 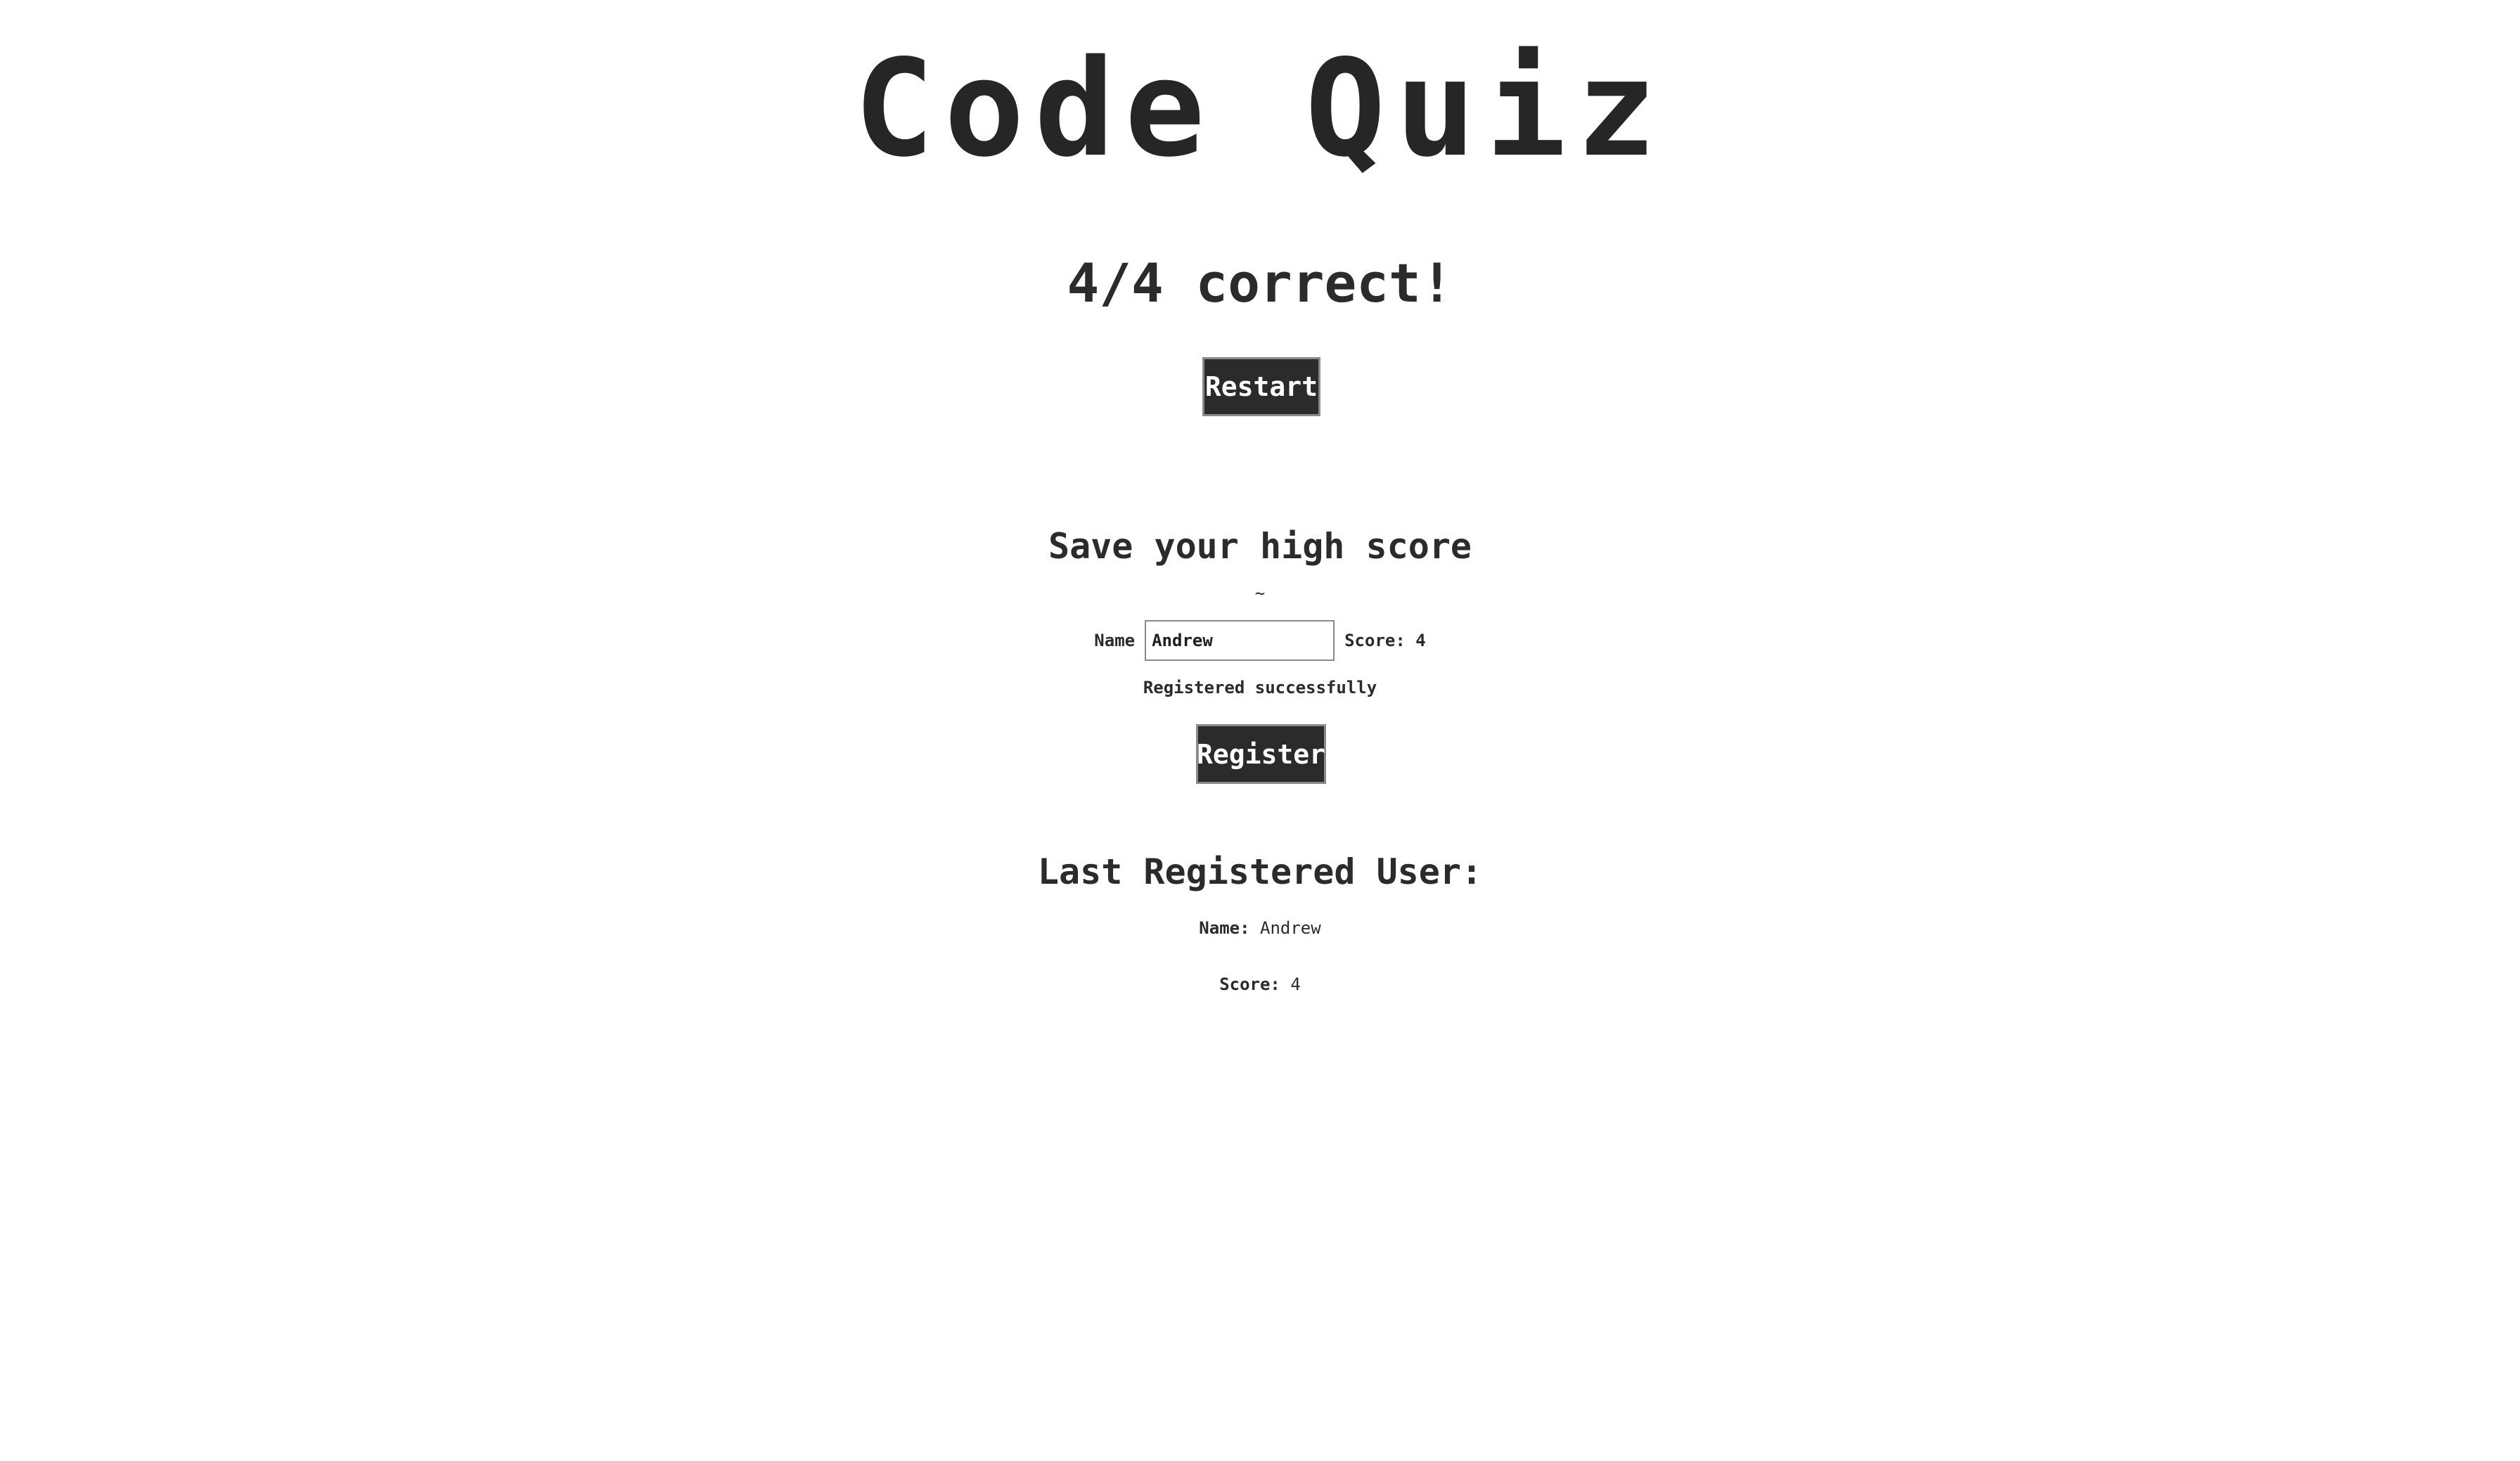 I want to click on app-title: Code Quiz, so click(x=1260, y=108).